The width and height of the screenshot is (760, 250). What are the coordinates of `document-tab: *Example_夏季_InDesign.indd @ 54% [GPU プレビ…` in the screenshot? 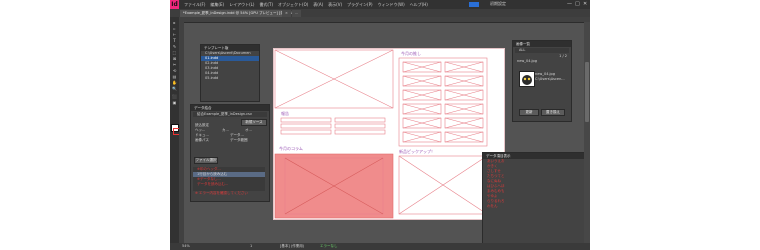 It's located at (238, 13).